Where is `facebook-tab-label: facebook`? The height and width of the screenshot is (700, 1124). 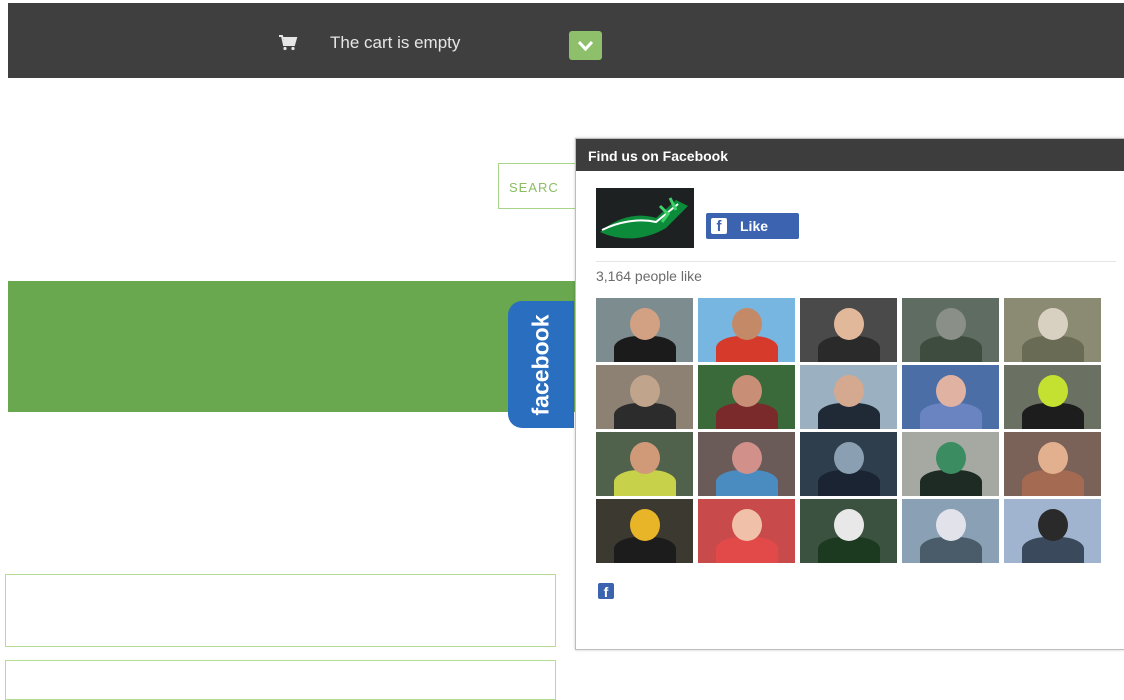 facebook-tab-label: facebook is located at coordinates (540, 365).